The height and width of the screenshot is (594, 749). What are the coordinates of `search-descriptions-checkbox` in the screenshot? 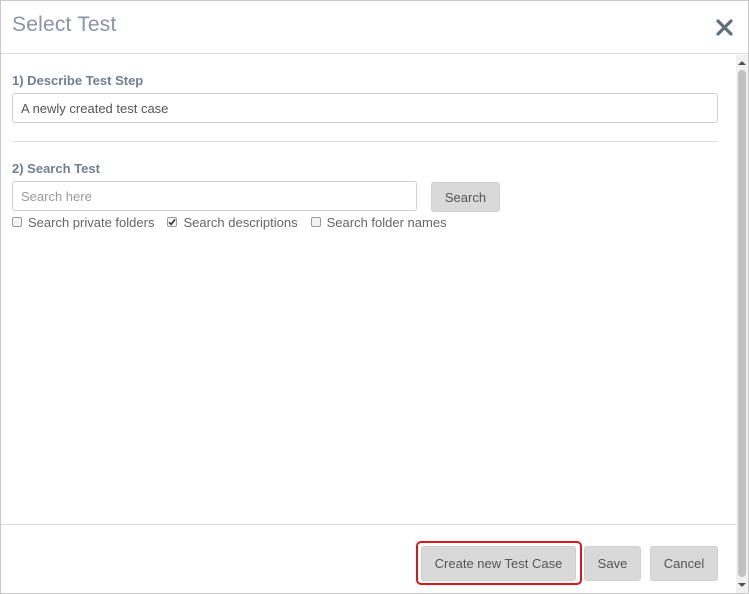 It's located at (172, 222).